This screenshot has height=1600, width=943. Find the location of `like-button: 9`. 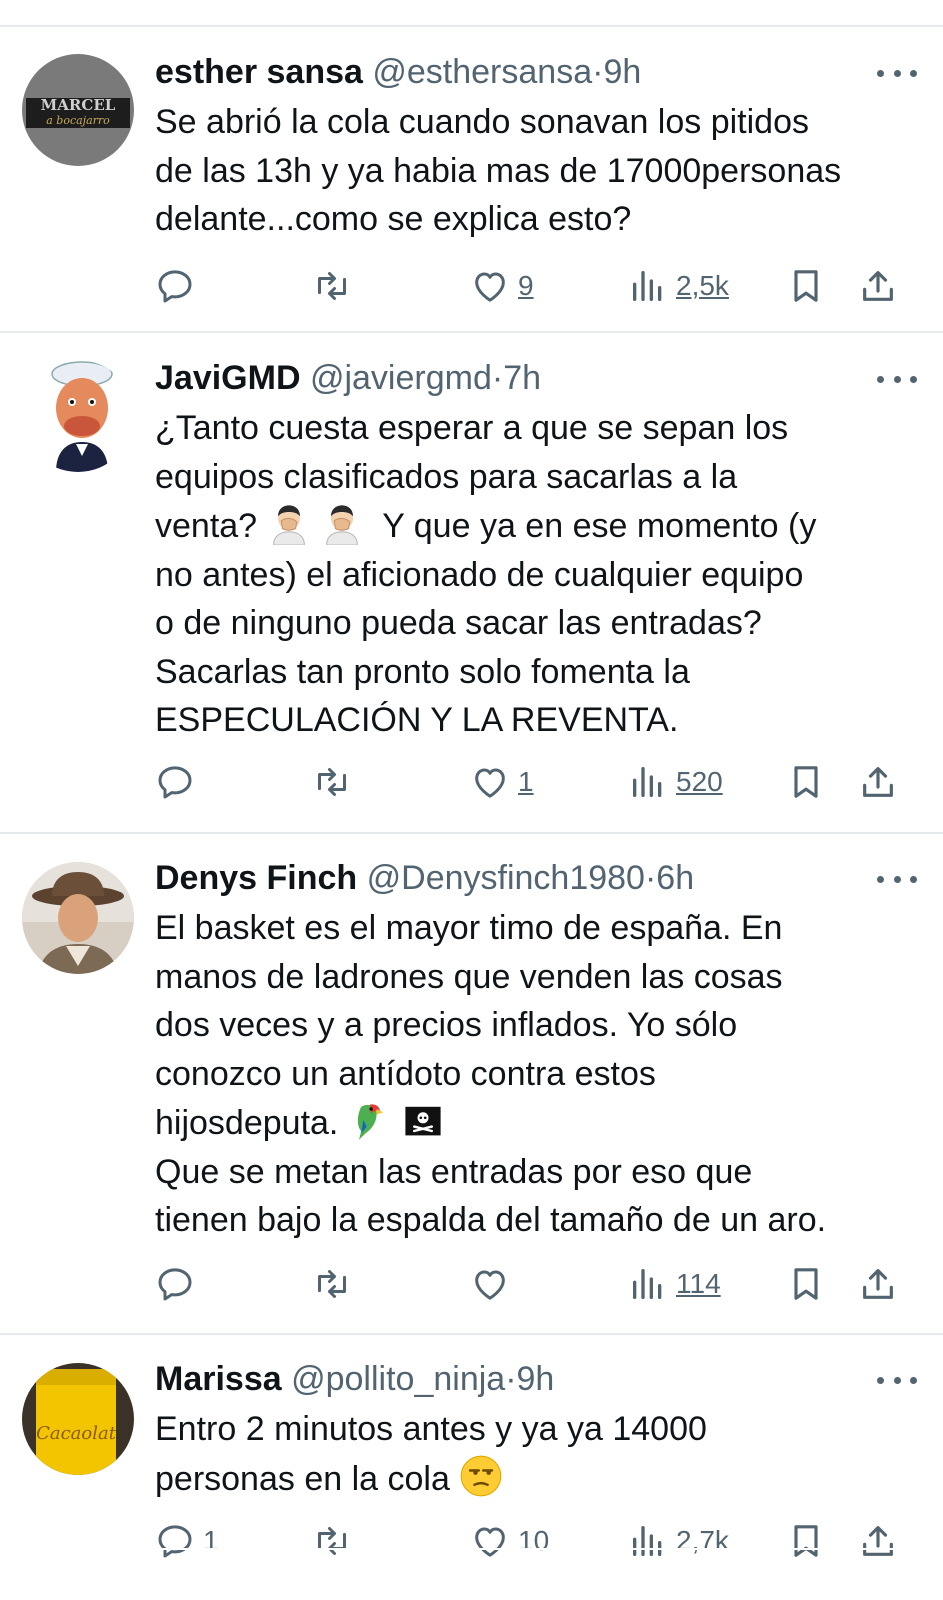

like-button: 9 is located at coordinates (502, 286).